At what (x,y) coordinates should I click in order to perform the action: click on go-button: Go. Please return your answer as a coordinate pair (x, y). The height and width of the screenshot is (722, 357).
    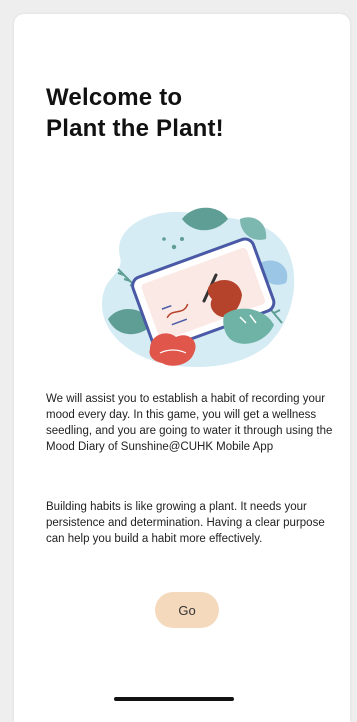
    Looking at the image, I should click on (187, 610).